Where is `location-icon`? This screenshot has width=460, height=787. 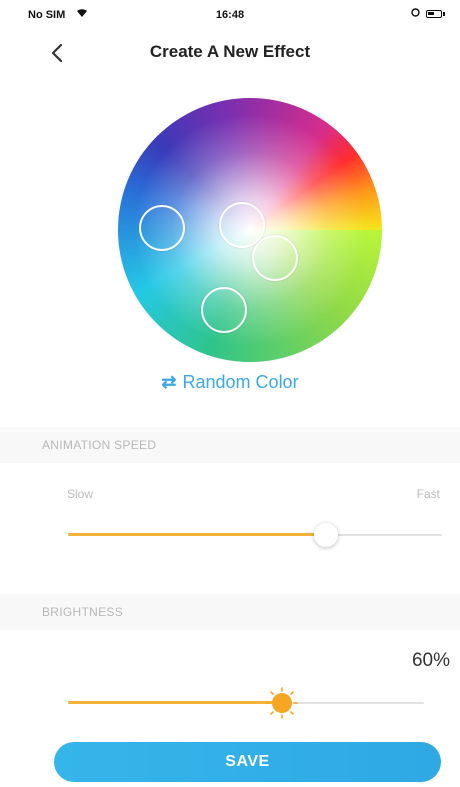 location-icon is located at coordinates (415, 14).